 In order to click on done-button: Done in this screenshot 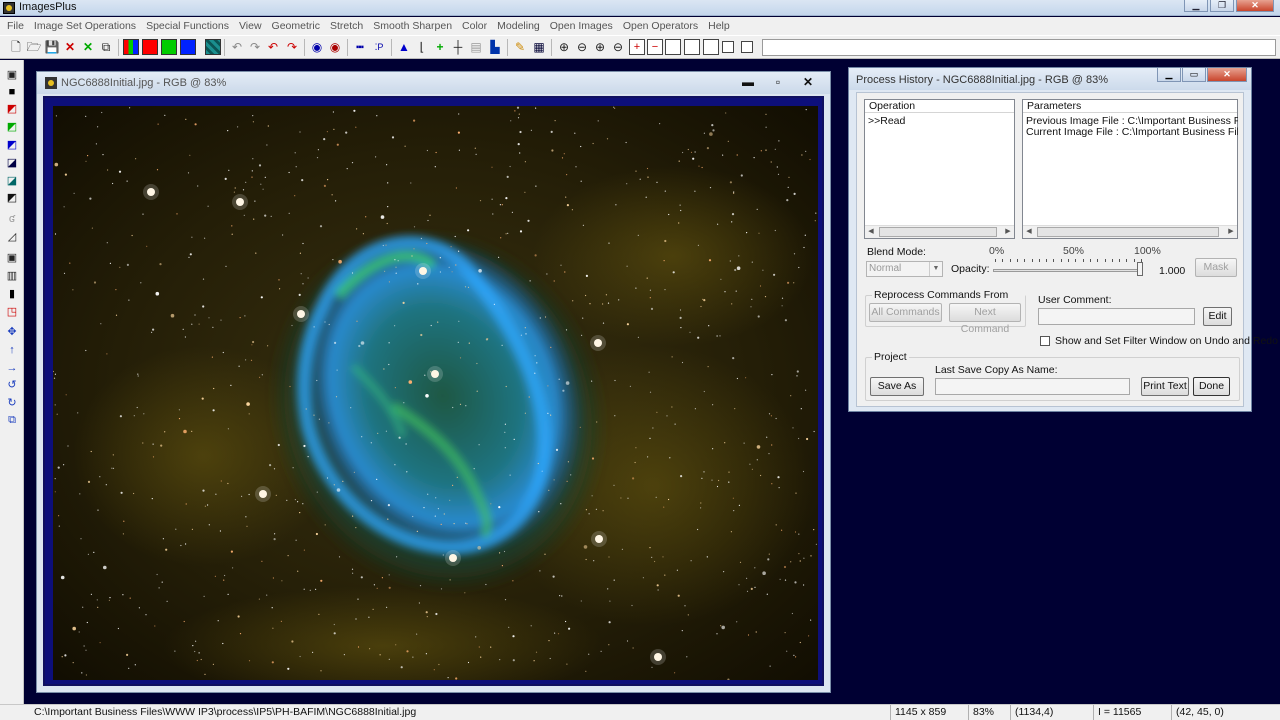, I will do `click(1211, 386)`.